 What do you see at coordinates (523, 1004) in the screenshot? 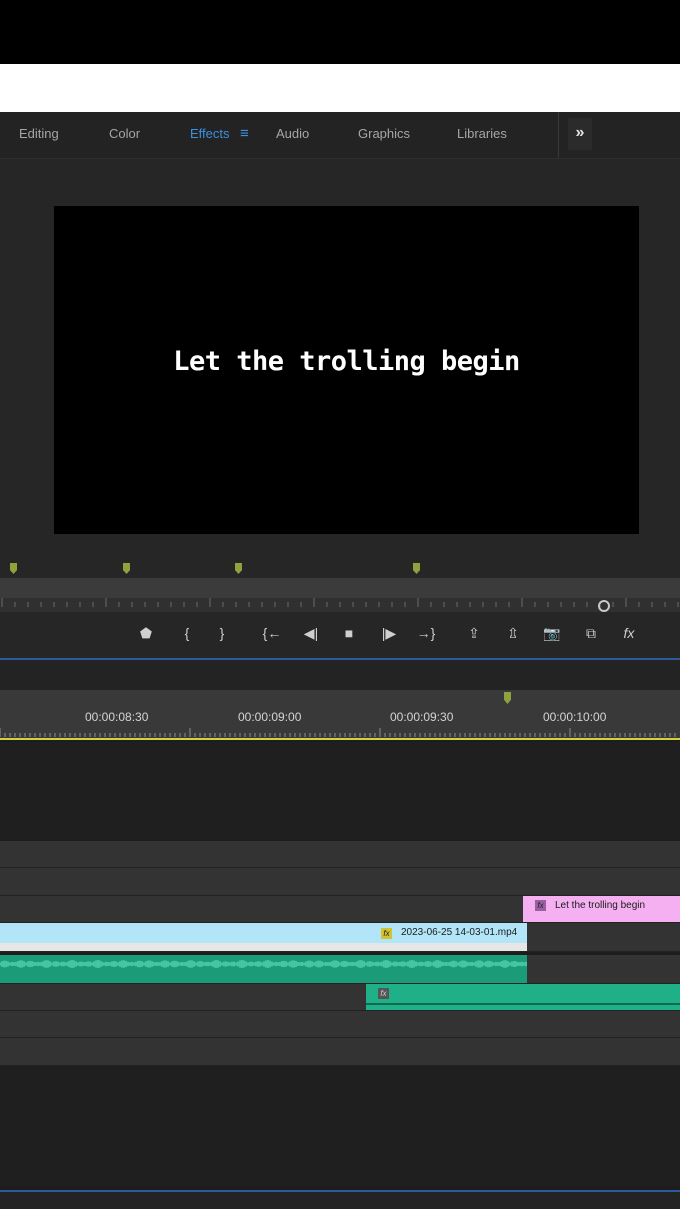
I see `volume-line` at bounding box center [523, 1004].